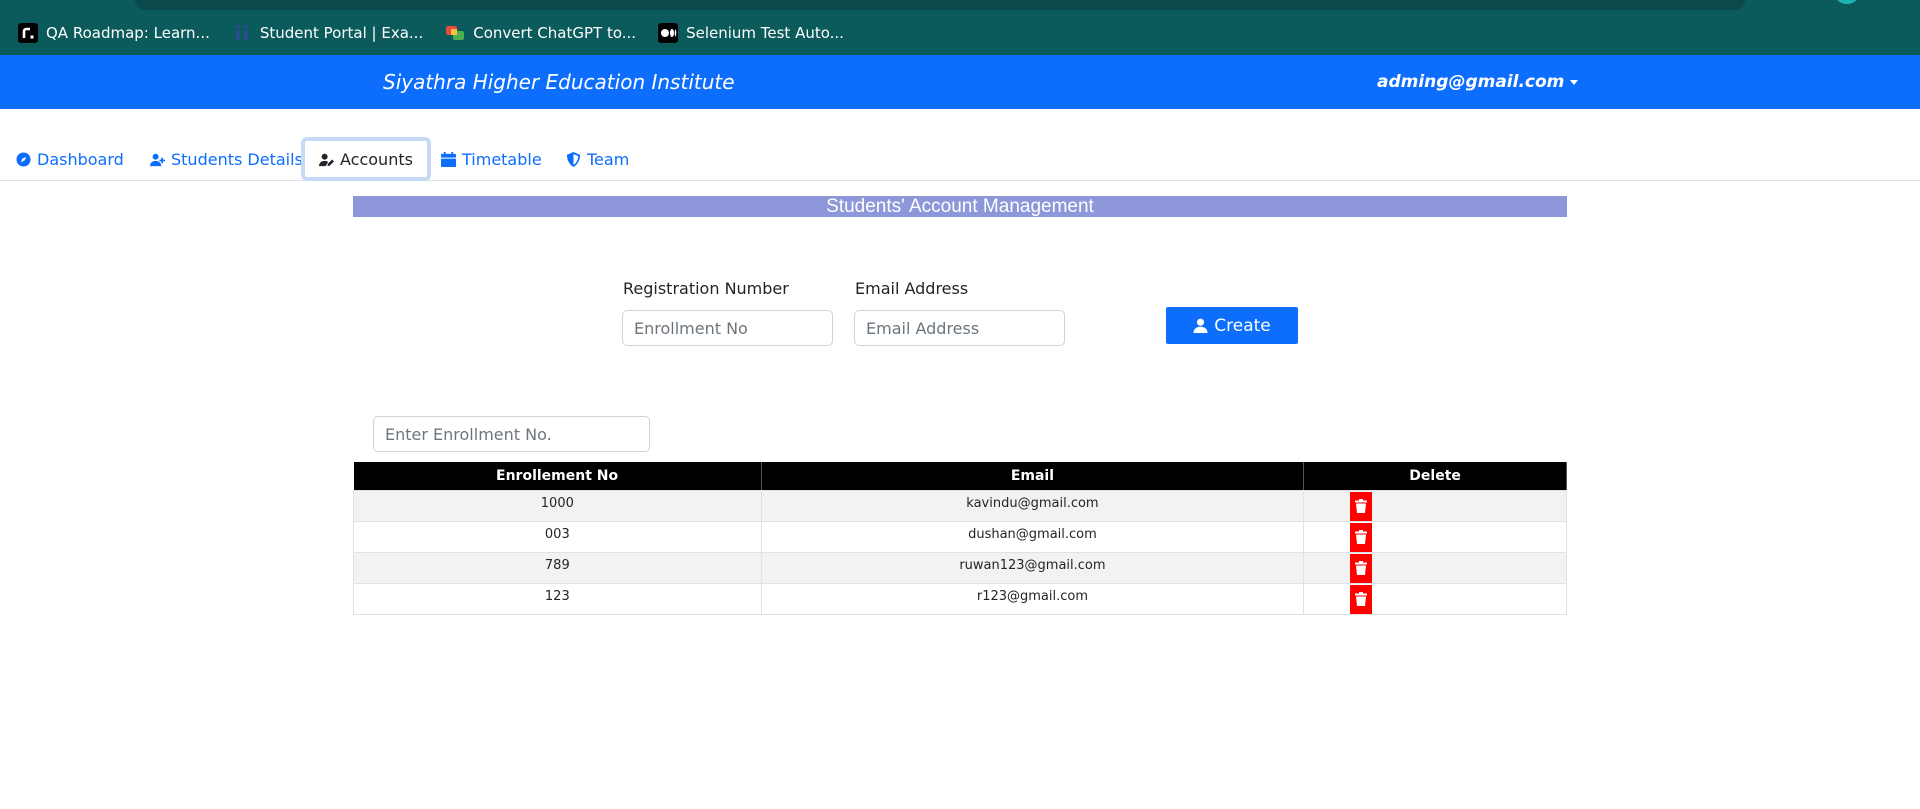  Describe the element at coordinates (1200, 325) in the screenshot. I see `user-icon` at that location.